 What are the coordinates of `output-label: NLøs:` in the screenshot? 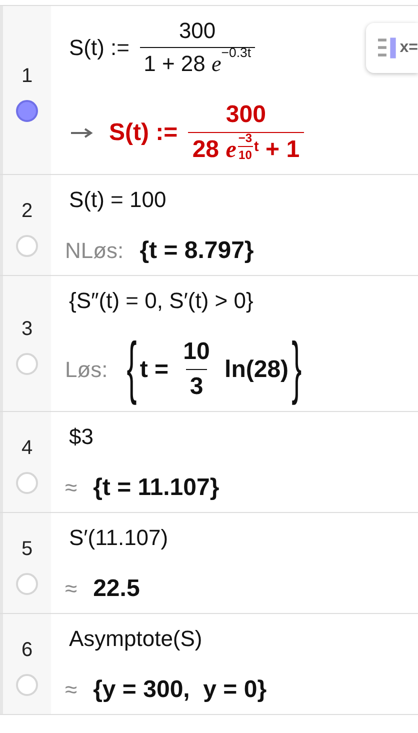 It's located at (94, 251).